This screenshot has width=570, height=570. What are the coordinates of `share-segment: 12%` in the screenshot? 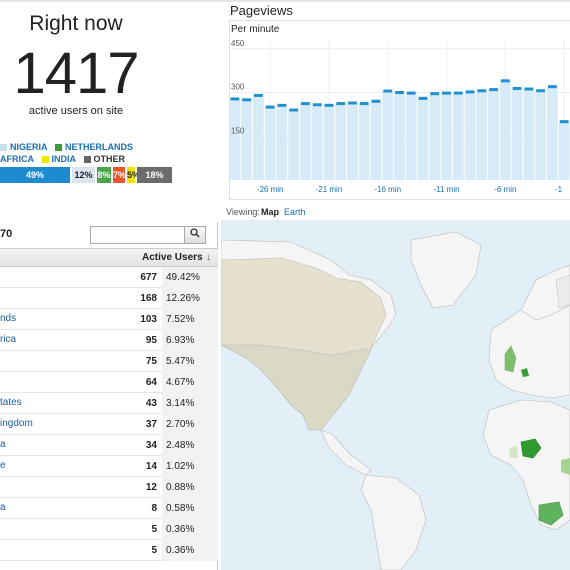 It's located at (83, 175).